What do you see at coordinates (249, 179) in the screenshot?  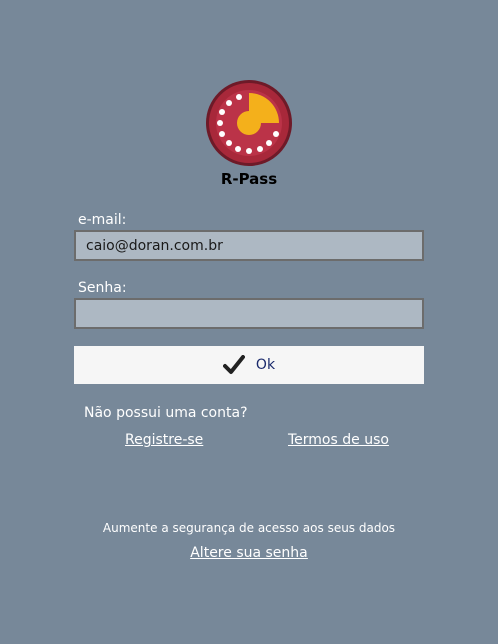 I see `app-name: R-Pass` at bounding box center [249, 179].